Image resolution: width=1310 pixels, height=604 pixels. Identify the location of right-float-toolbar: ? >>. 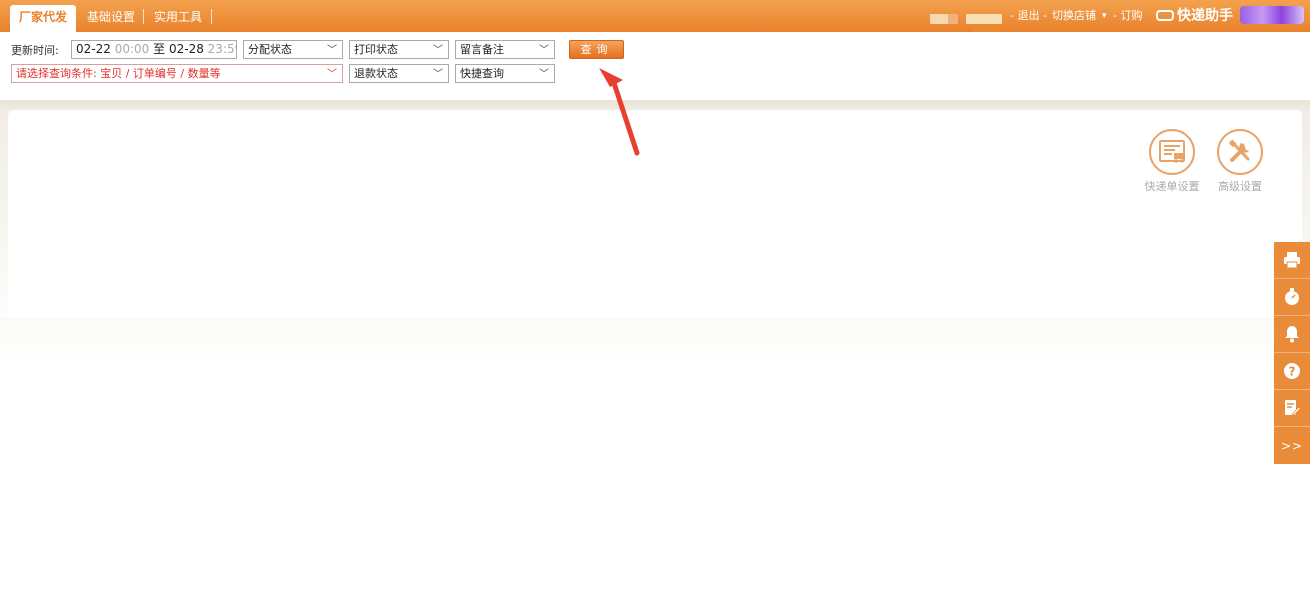
(1292, 353).